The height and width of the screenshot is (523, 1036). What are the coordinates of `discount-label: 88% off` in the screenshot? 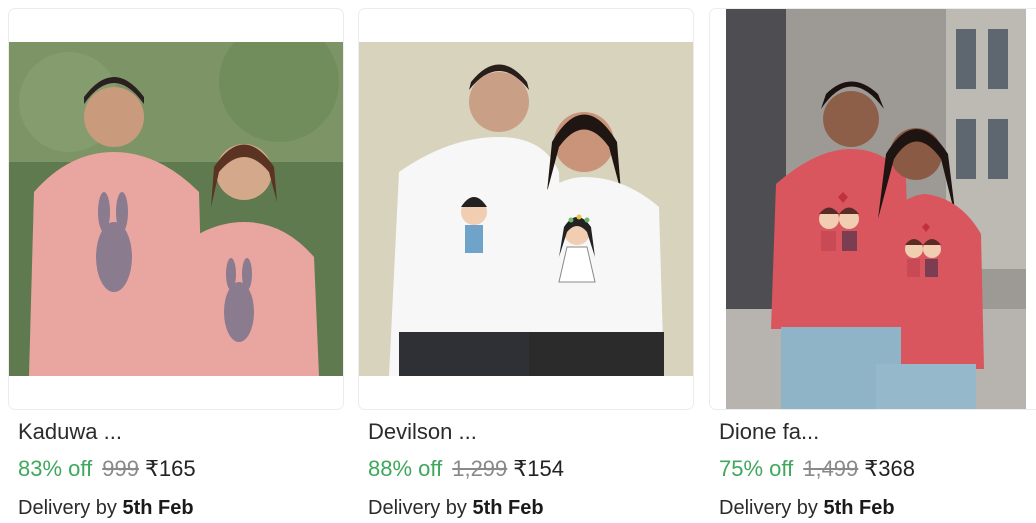 It's located at (405, 468).